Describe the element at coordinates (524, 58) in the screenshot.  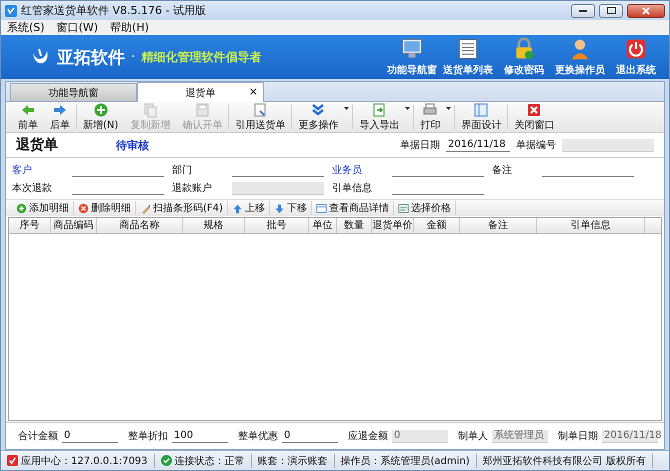
I see `banner-button: 修改密码` at that location.